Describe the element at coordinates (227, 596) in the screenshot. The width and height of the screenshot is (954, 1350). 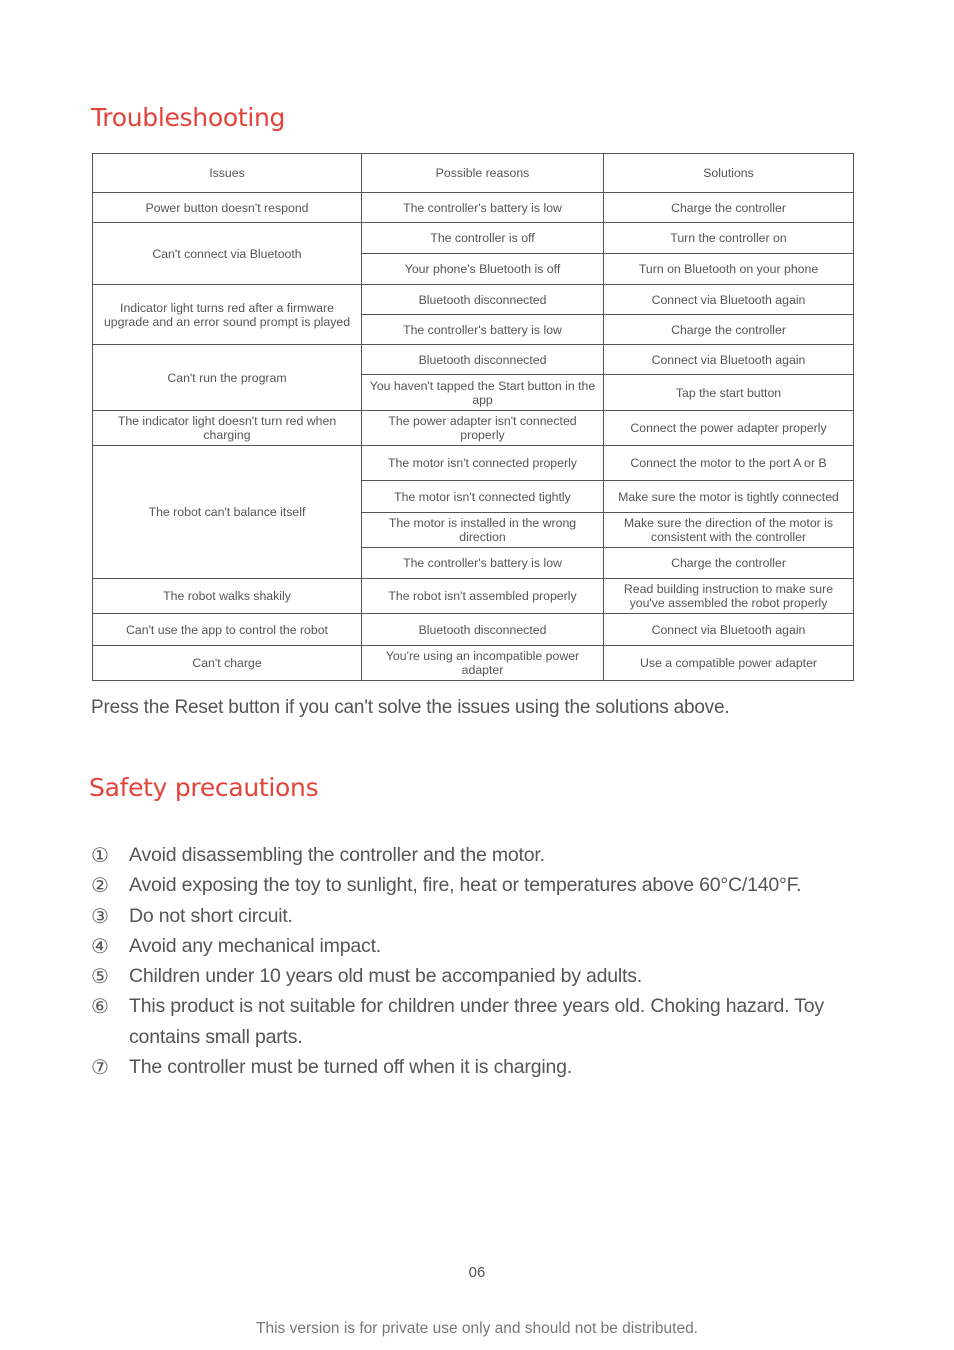
I see `issue-cell: The robot walks shakily` at that location.